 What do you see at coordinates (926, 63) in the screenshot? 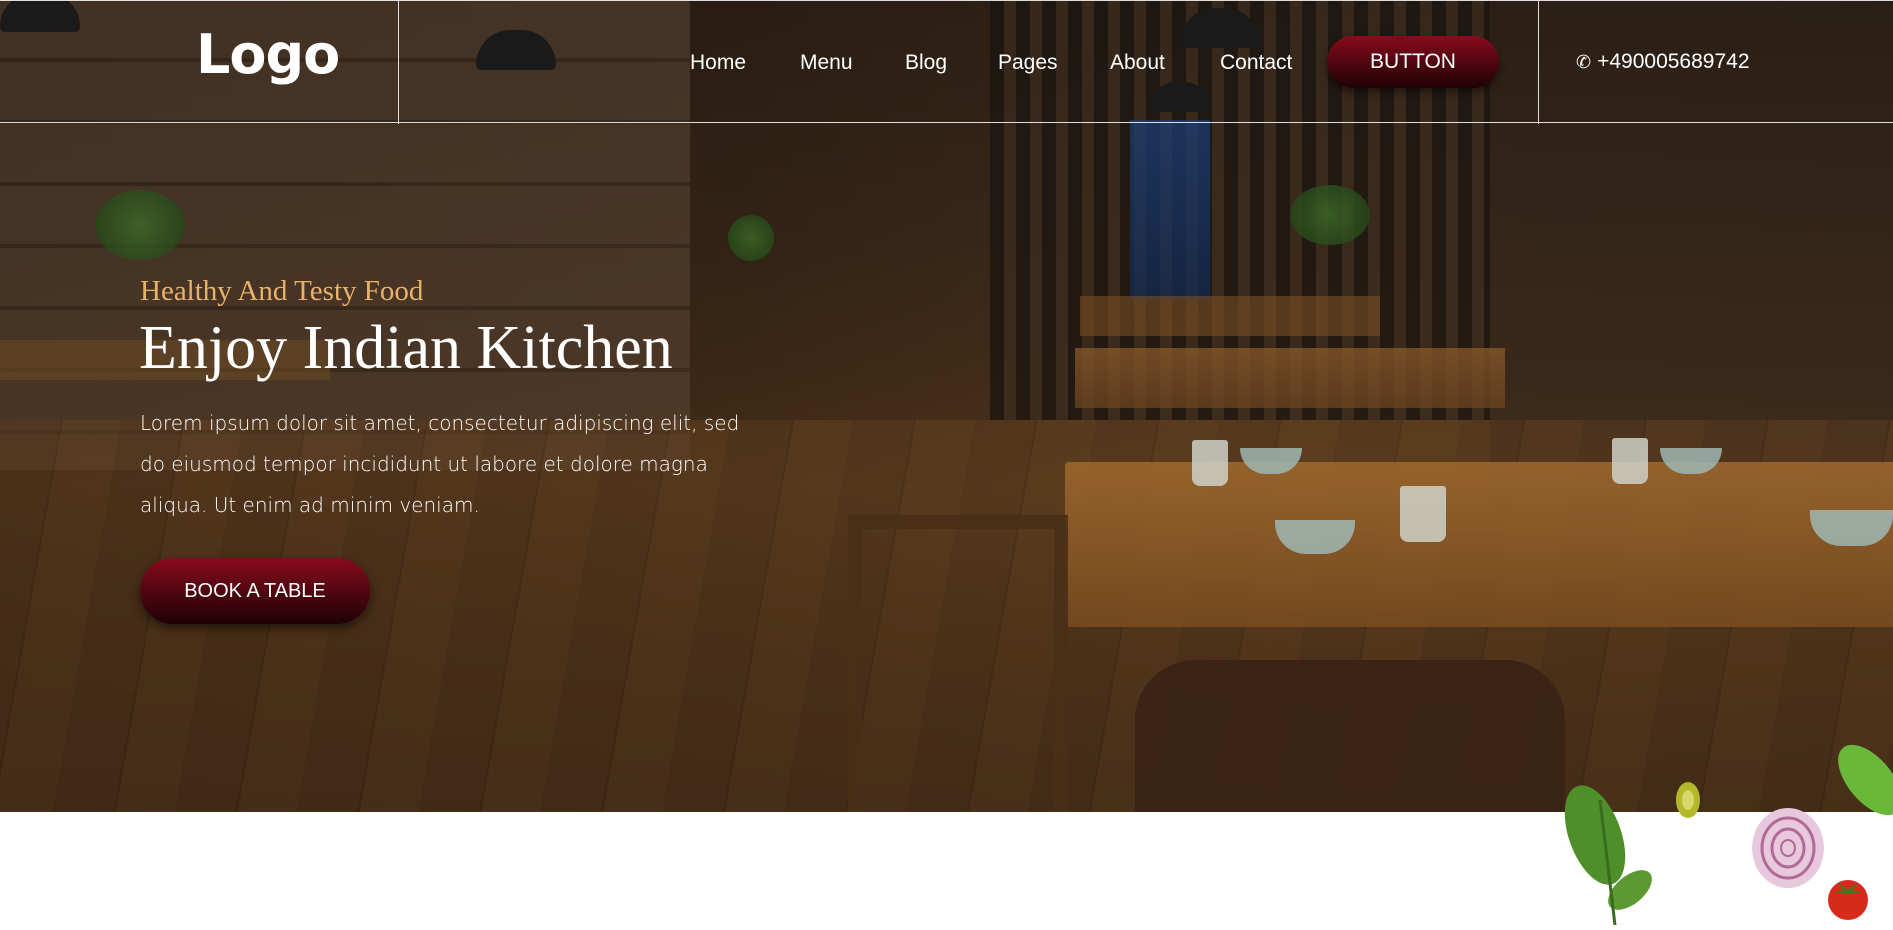
I see `nav-blog: Blog` at bounding box center [926, 63].